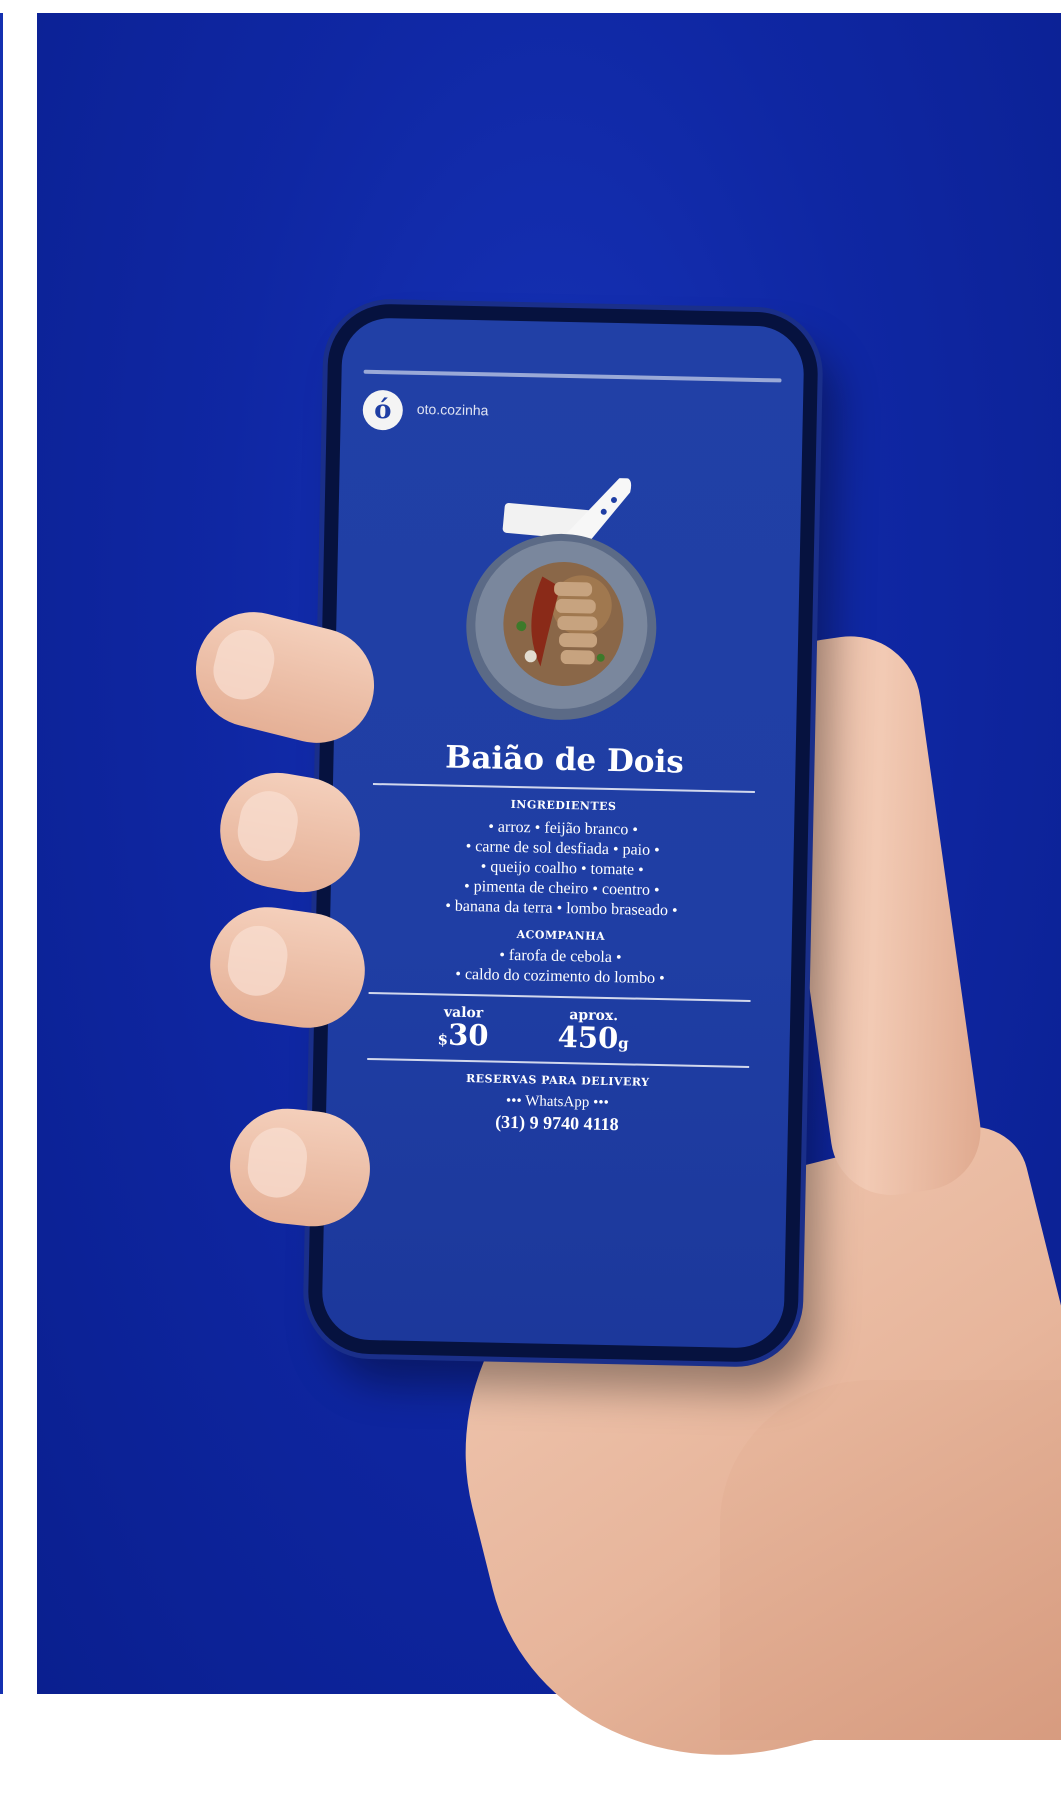  What do you see at coordinates (588, 1037) in the screenshot?
I see `weight-value: 450` at bounding box center [588, 1037].